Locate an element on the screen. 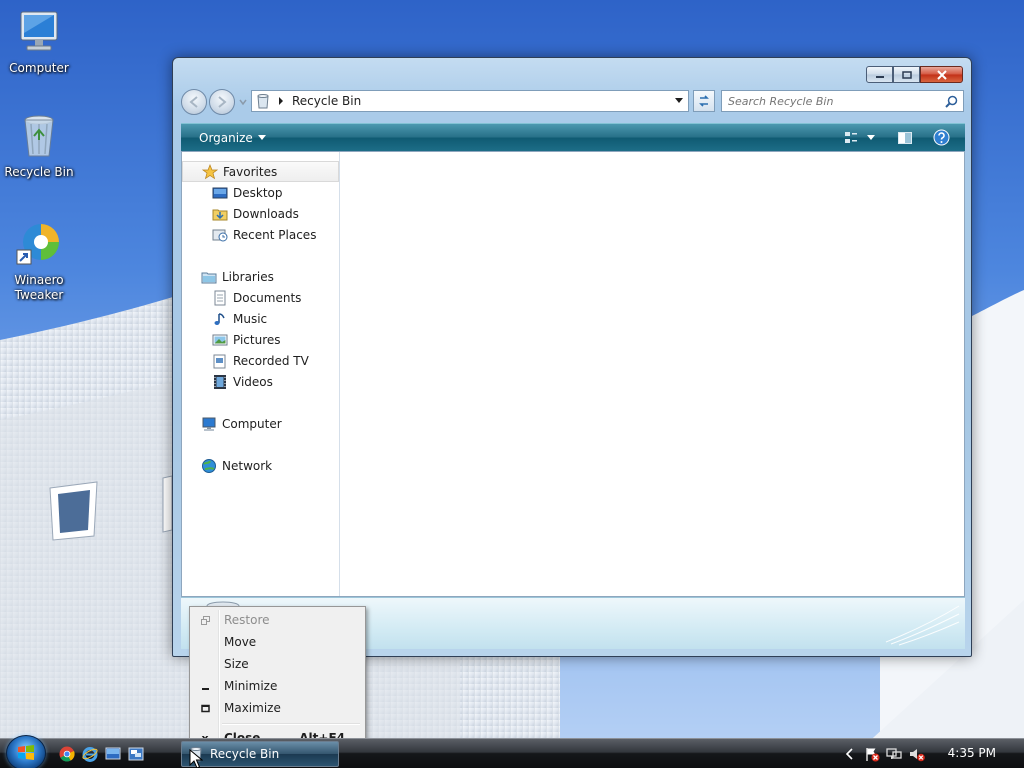 This screenshot has width=1024, height=768. menu-item-label: Maximize is located at coordinates (252, 708).